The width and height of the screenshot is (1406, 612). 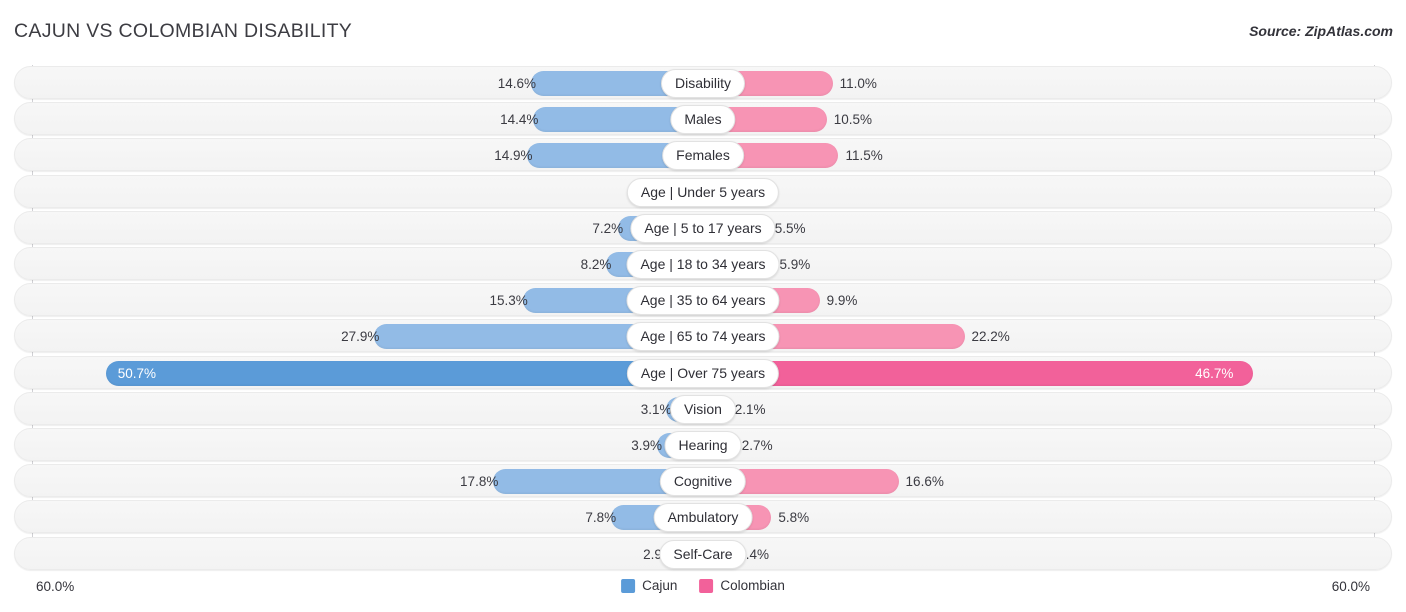 What do you see at coordinates (924, 482) in the screenshot?
I see `value-label-colombian: 16.6%` at bounding box center [924, 482].